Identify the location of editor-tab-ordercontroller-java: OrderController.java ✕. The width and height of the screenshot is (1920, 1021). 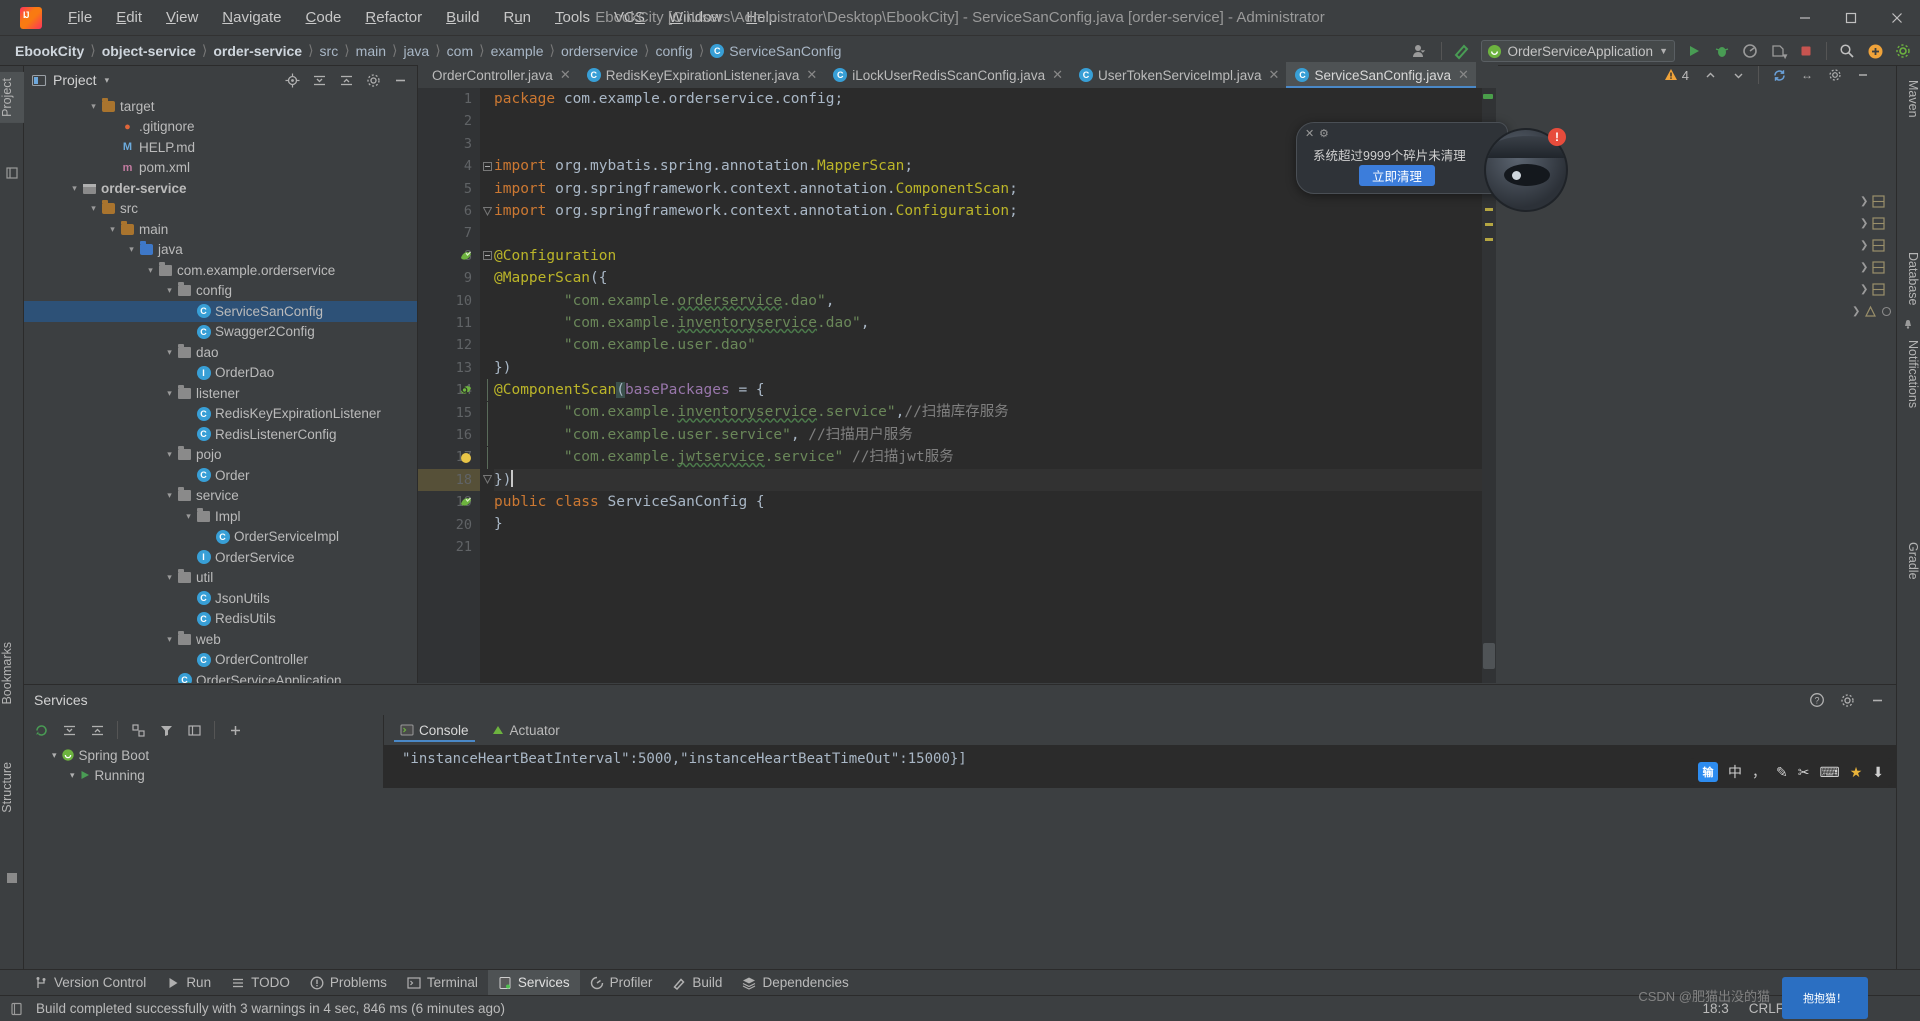
(498, 75).